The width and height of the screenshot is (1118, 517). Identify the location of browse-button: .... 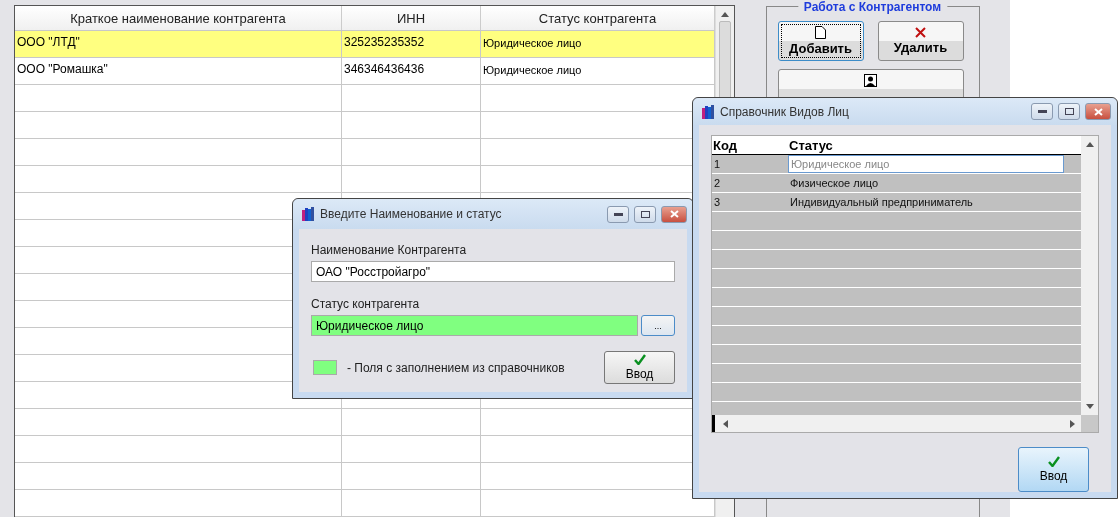
(658, 325).